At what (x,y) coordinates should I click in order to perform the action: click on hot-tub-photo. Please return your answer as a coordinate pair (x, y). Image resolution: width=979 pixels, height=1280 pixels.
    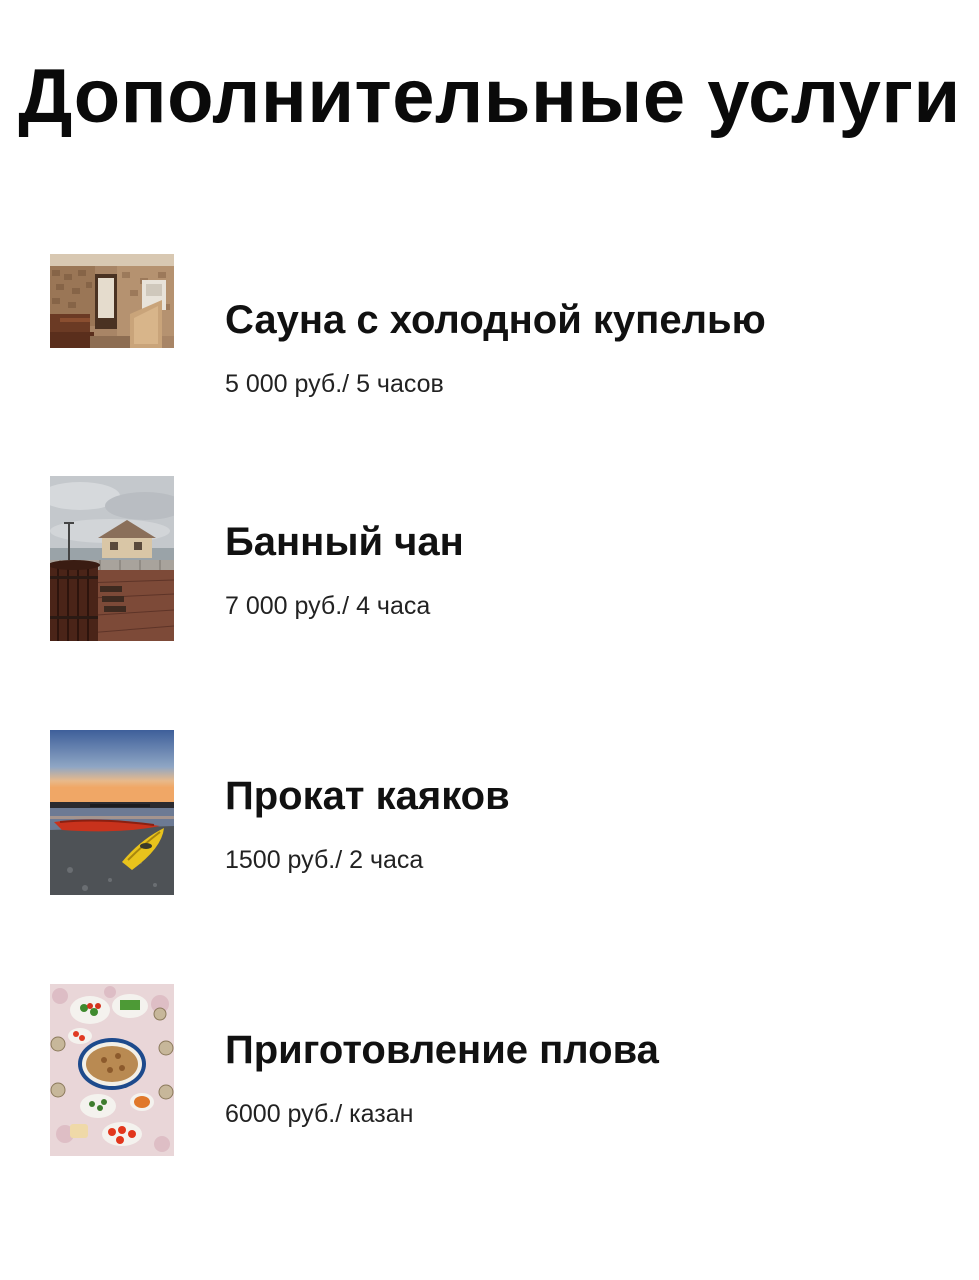
    Looking at the image, I should click on (112, 558).